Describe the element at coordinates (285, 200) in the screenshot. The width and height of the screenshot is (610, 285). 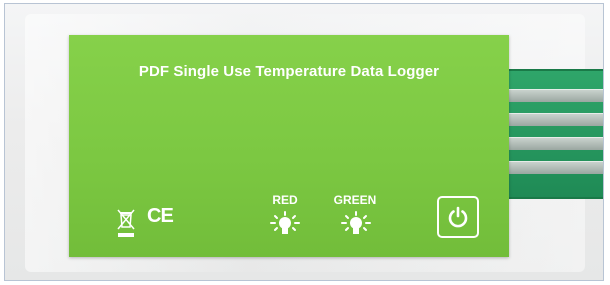
I see `red-led-label: RED` at that location.